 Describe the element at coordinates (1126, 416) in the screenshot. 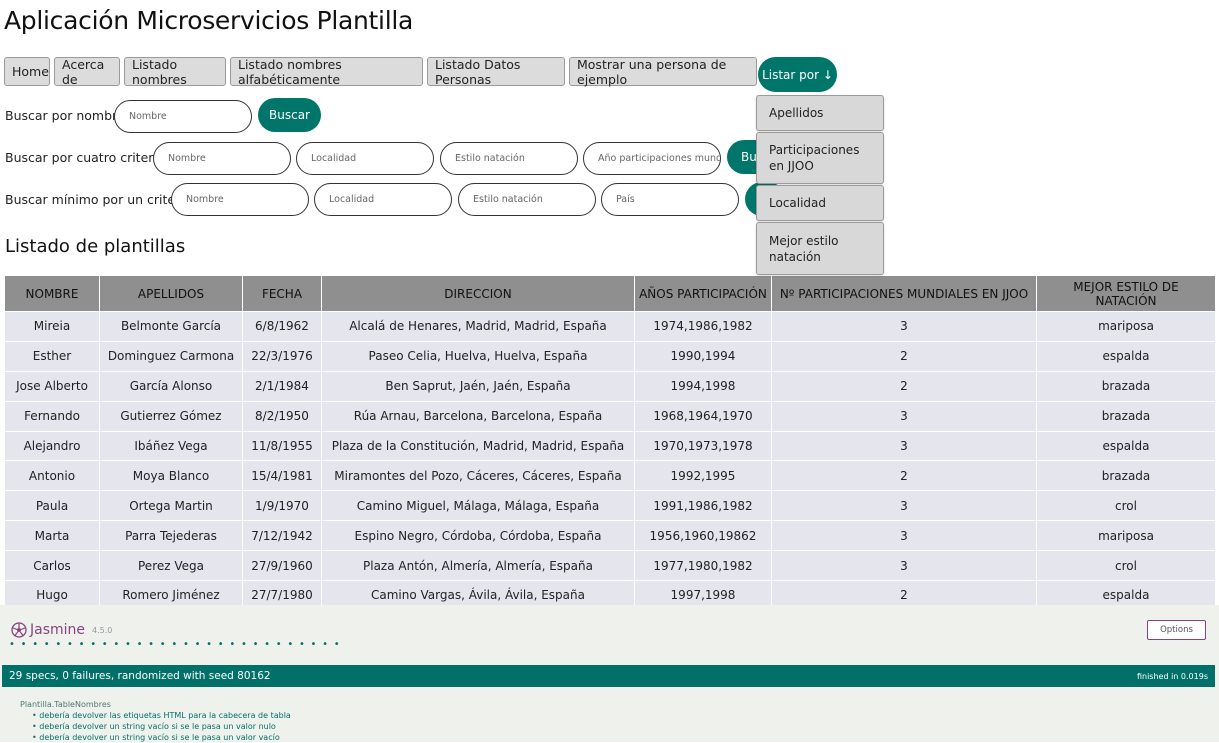

I see `cell-estilo: brazada` at that location.